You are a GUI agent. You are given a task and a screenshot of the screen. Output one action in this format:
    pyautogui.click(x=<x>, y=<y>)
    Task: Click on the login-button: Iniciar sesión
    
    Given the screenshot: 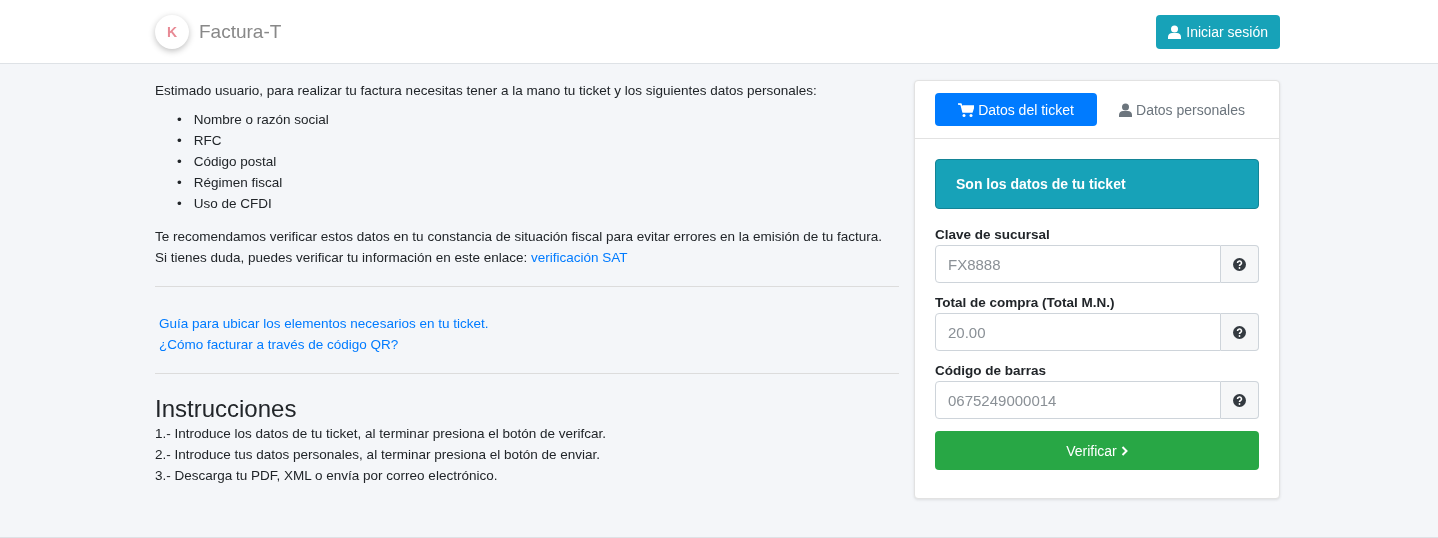 What is the action you would take?
    pyautogui.click(x=1218, y=31)
    